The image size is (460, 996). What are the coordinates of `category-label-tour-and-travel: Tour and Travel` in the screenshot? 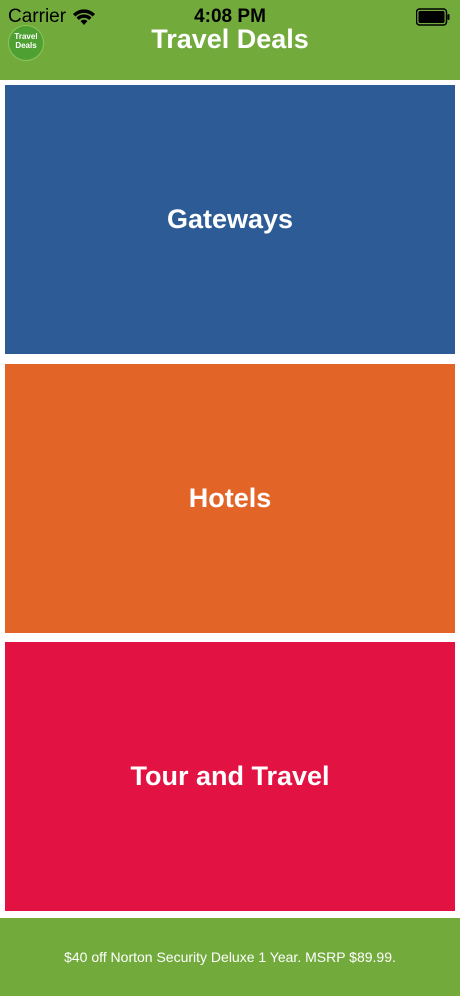 It's located at (230, 776).